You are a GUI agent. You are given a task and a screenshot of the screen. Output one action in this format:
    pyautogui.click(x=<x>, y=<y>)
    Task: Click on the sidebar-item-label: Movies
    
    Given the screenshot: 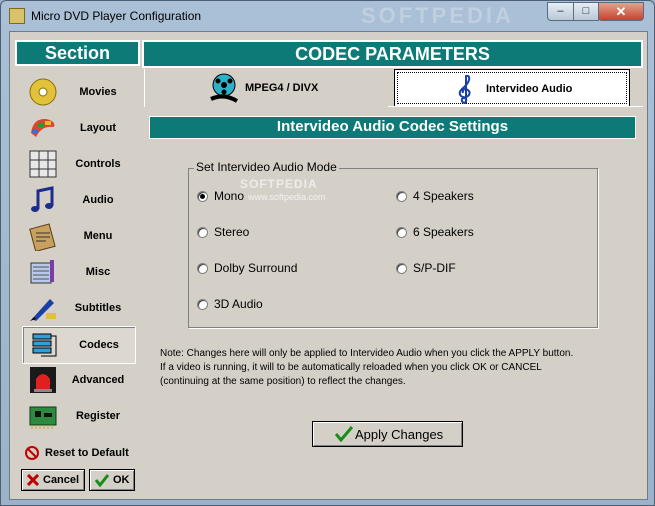 What is the action you would take?
    pyautogui.click(x=98, y=92)
    